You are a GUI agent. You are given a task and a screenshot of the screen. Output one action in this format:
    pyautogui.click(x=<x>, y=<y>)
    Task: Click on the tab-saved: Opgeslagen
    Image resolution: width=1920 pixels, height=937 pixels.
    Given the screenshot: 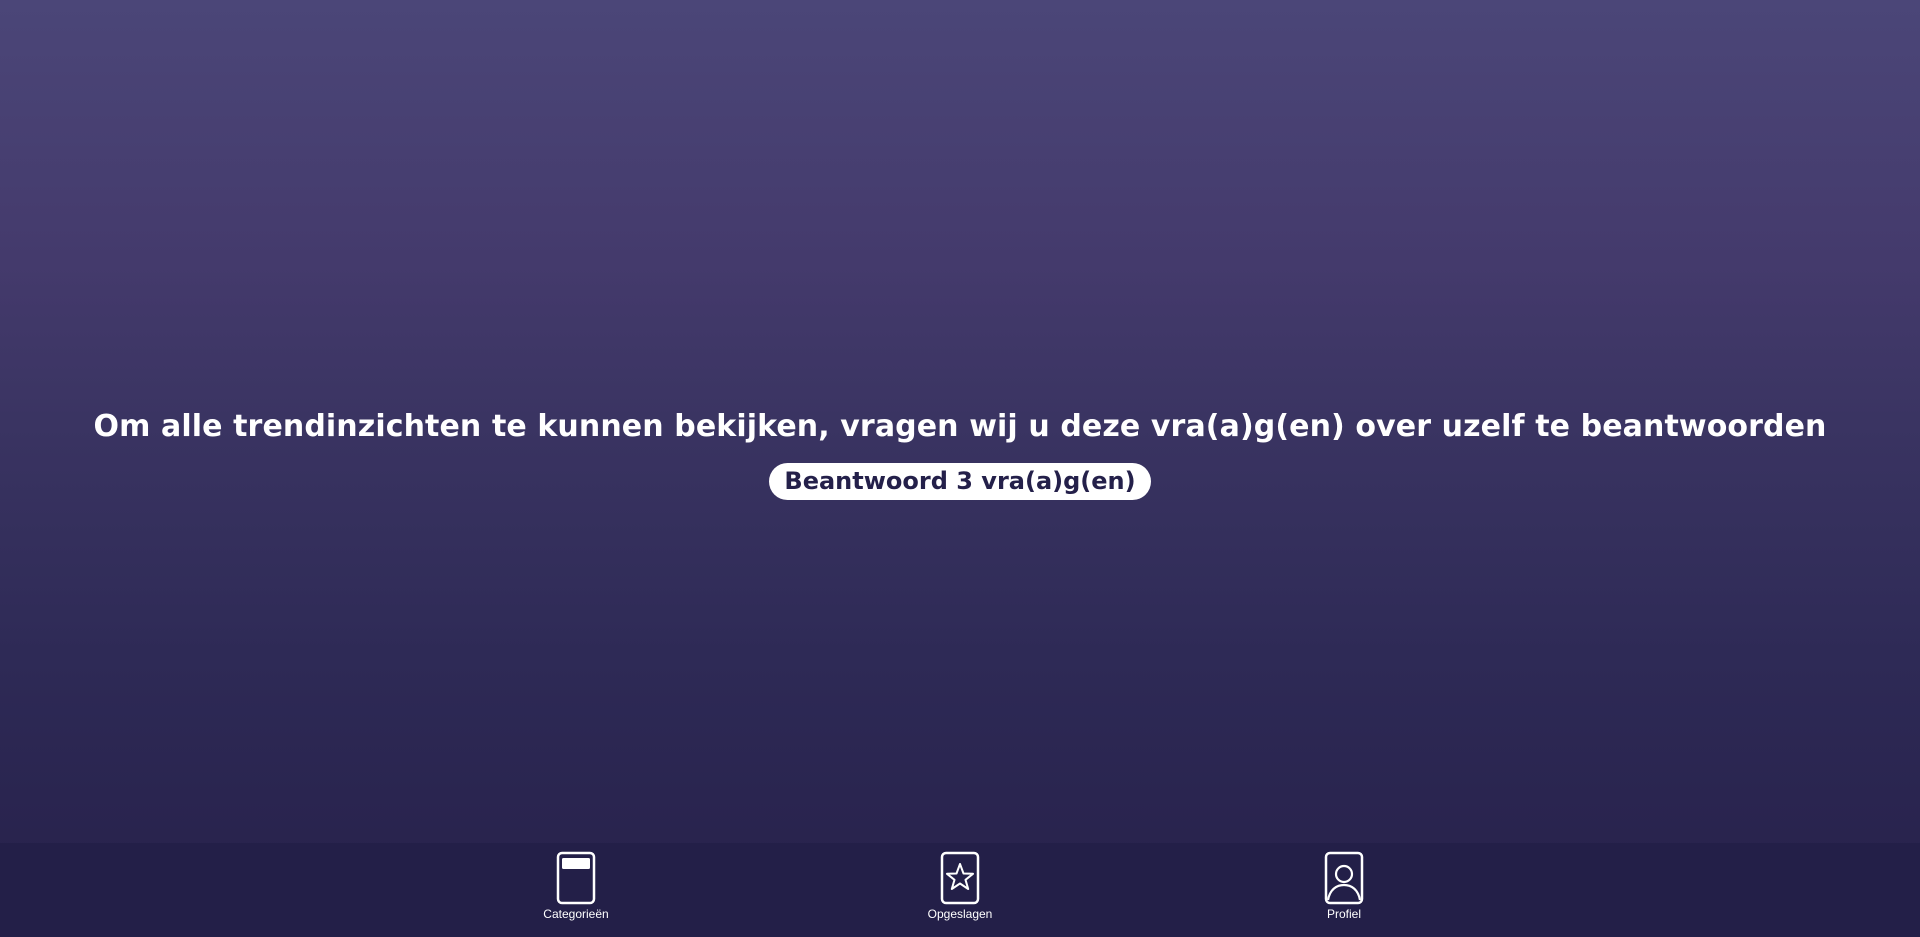 What is the action you would take?
    pyautogui.click(x=960, y=886)
    